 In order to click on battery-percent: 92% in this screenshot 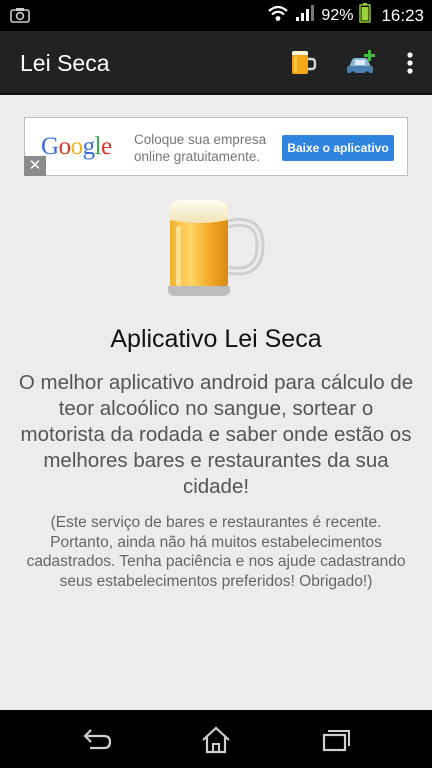, I will do `click(337, 15)`.